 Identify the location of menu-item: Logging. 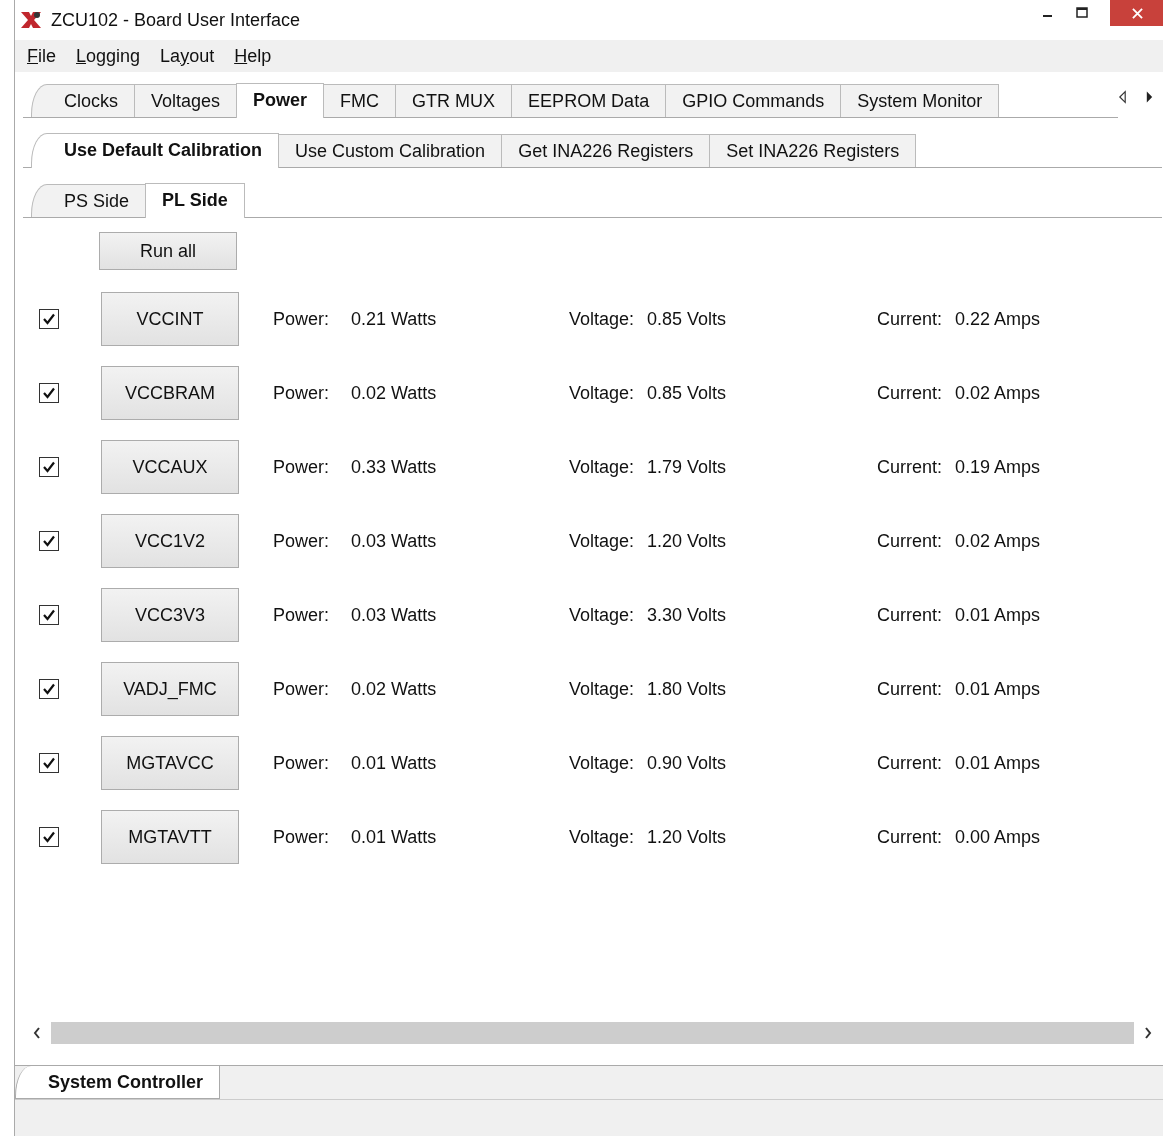
(108, 56).